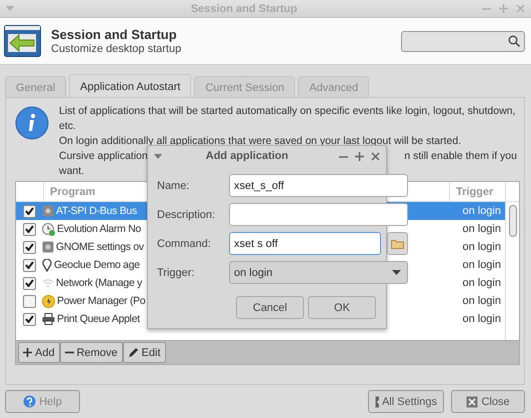  What do you see at coordinates (100, 247) in the screenshot?
I see `program-name: GNOME settings ov` at bounding box center [100, 247].